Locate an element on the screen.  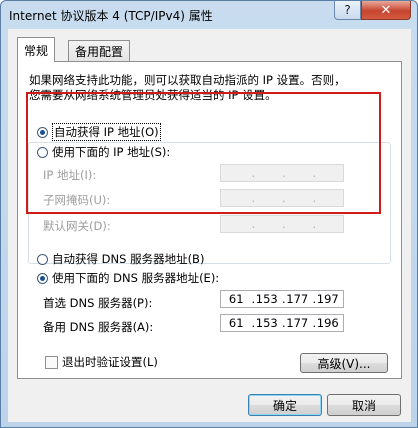
radio-manual-ip: 使用下面的 IP 地址(S): is located at coordinates (103, 152).